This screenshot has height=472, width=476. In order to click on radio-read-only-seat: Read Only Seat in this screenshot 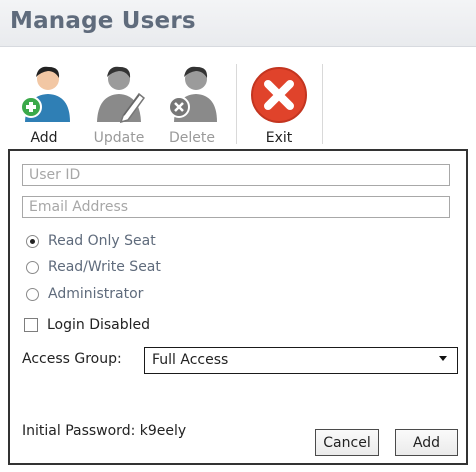, I will do `click(91, 241)`.